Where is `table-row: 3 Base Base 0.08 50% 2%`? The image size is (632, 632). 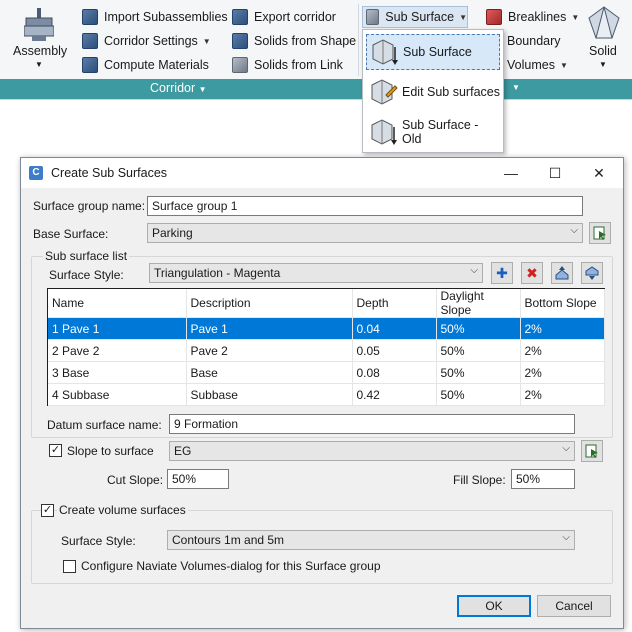
table-row: 3 Base Base 0.08 50% 2% is located at coordinates (326, 372).